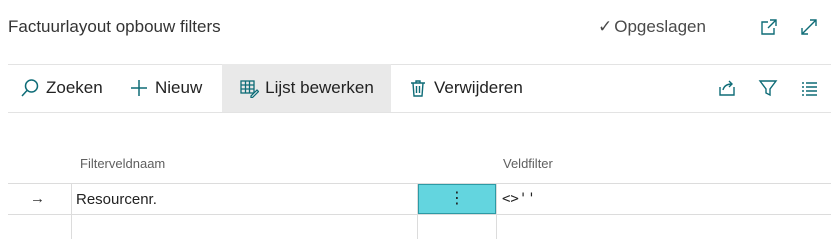 The width and height of the screenshot is (837, 240). What do you see at coordinates (74, 87) in the screenshot?
I see `search-button-label: Zoeken` at bounding box center [74, 87].